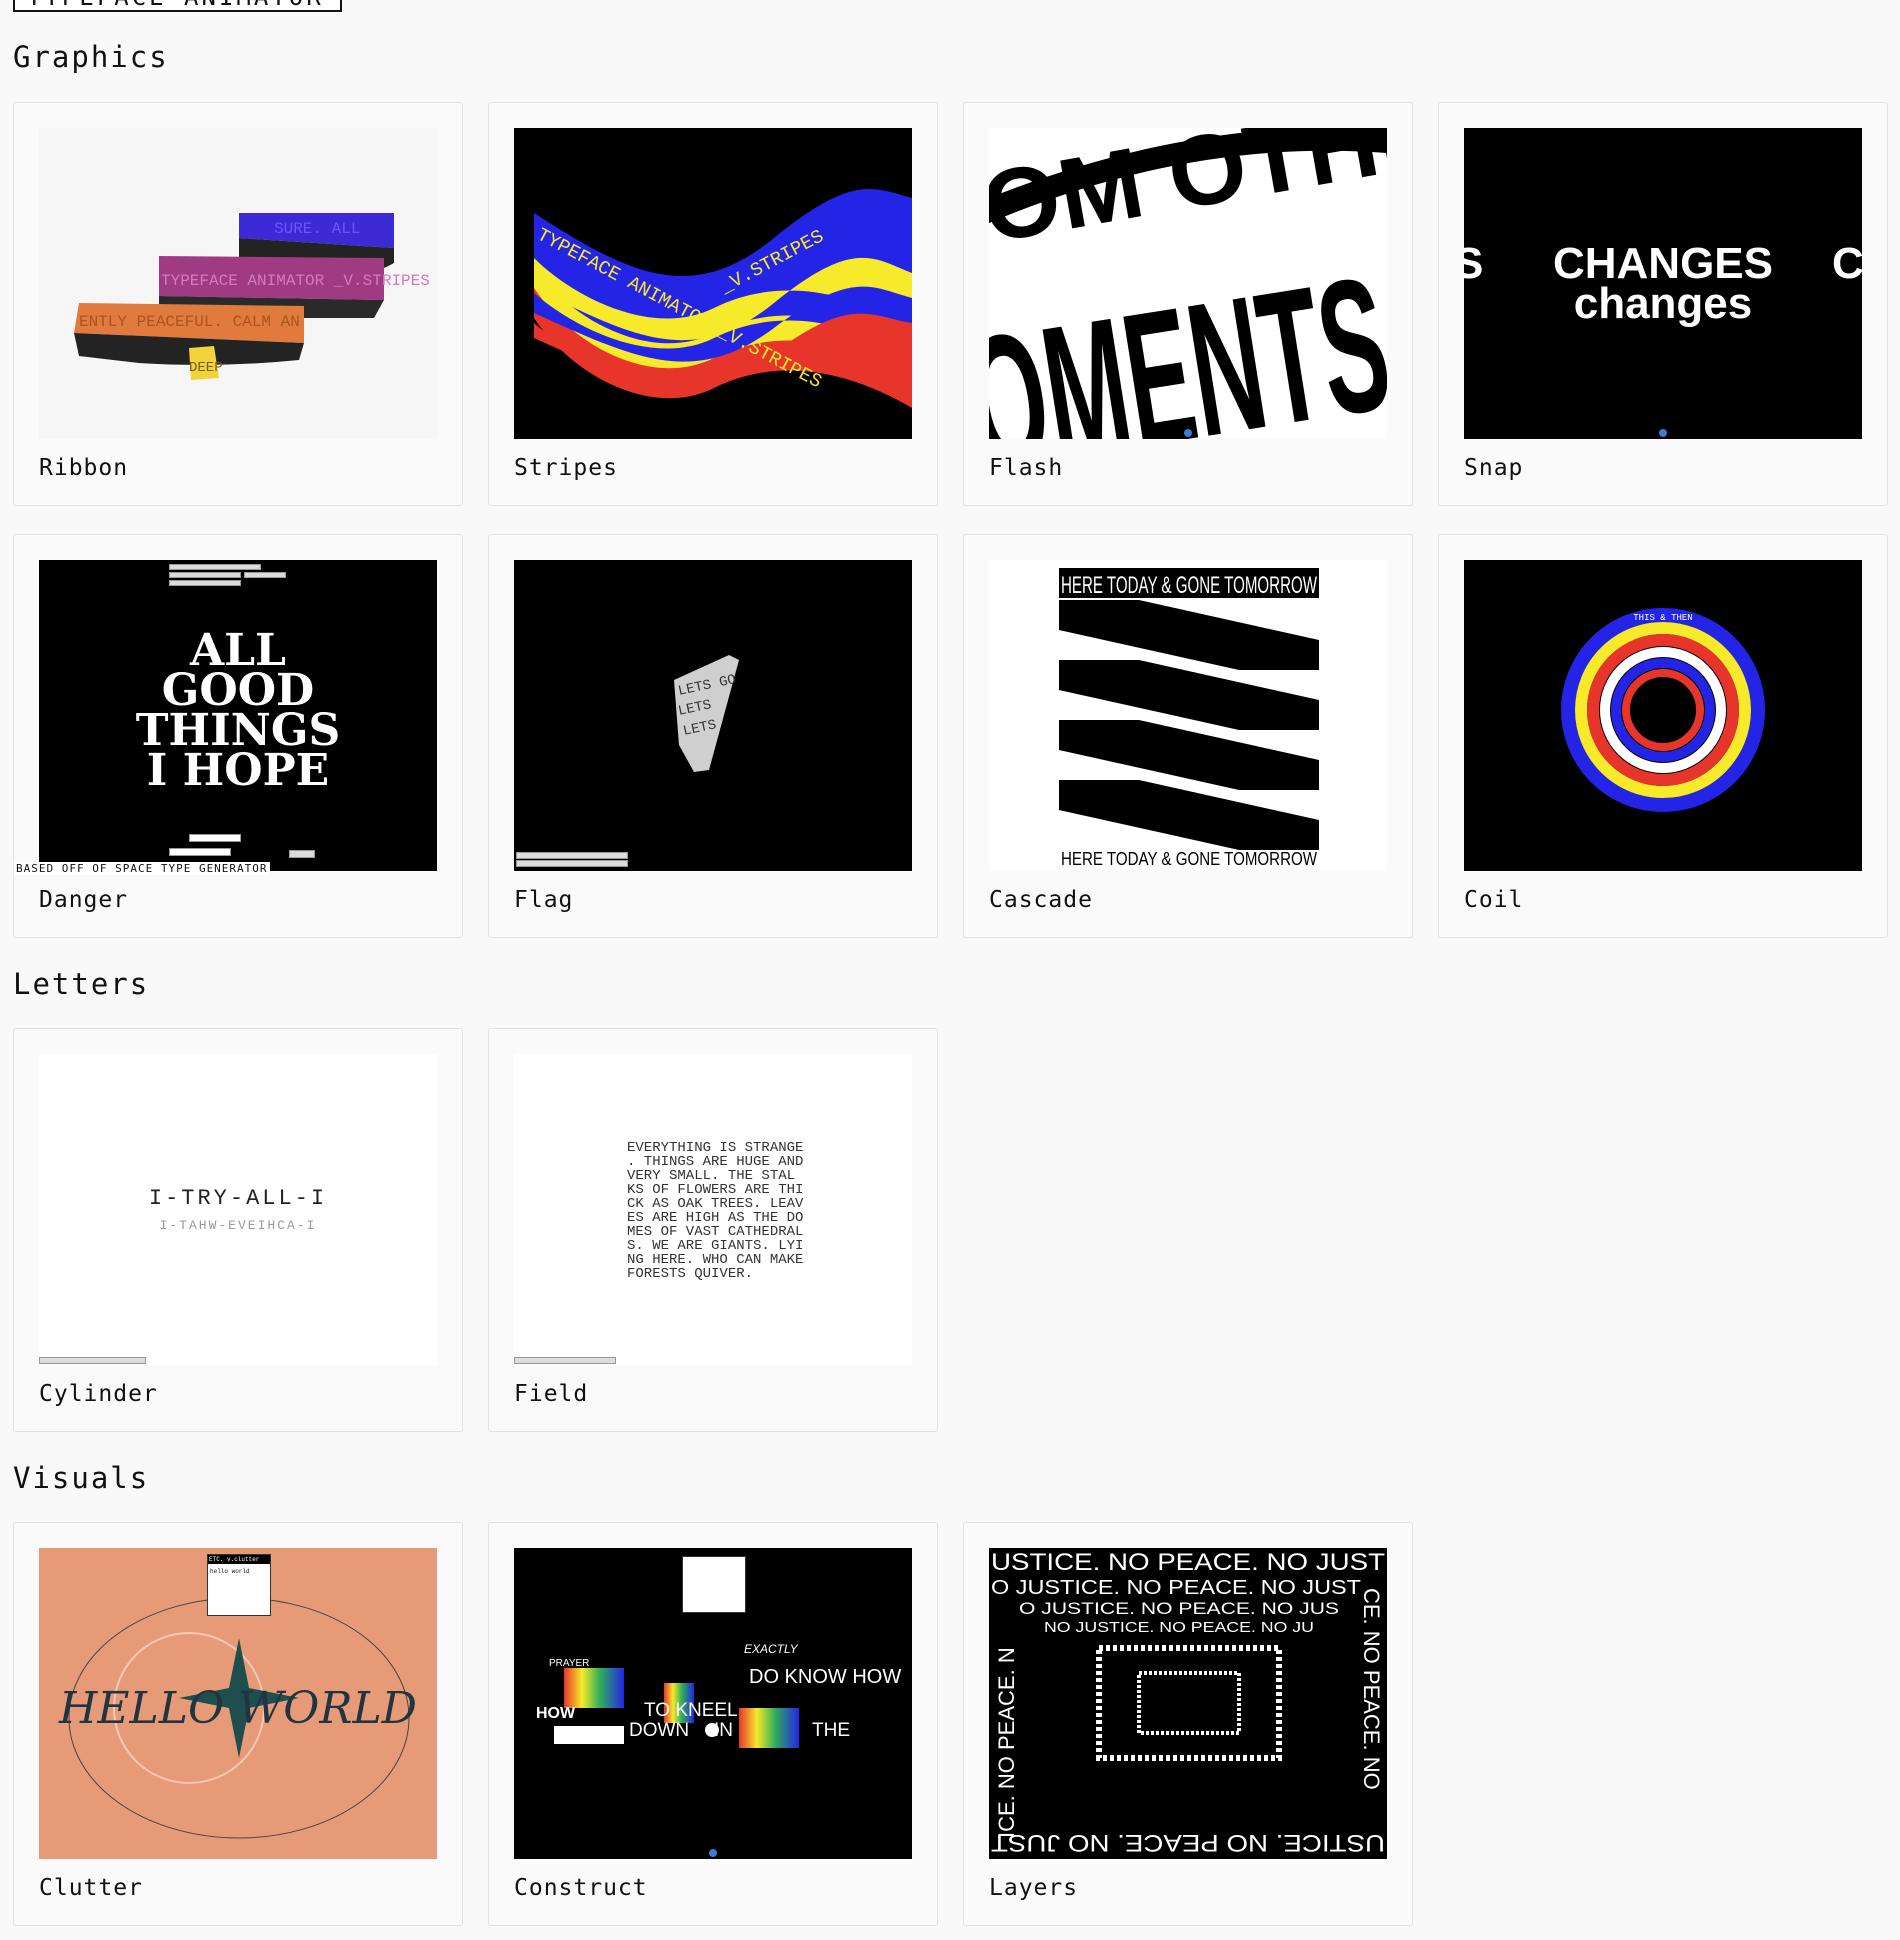 The image size is (1900, 1940). What do you see at coordinates (1179, 1608) in the screenshot?
I see `layers-text-3: O JUSTICE. NO PEACE. NO JUS` at bounding box center [1179, 1608].